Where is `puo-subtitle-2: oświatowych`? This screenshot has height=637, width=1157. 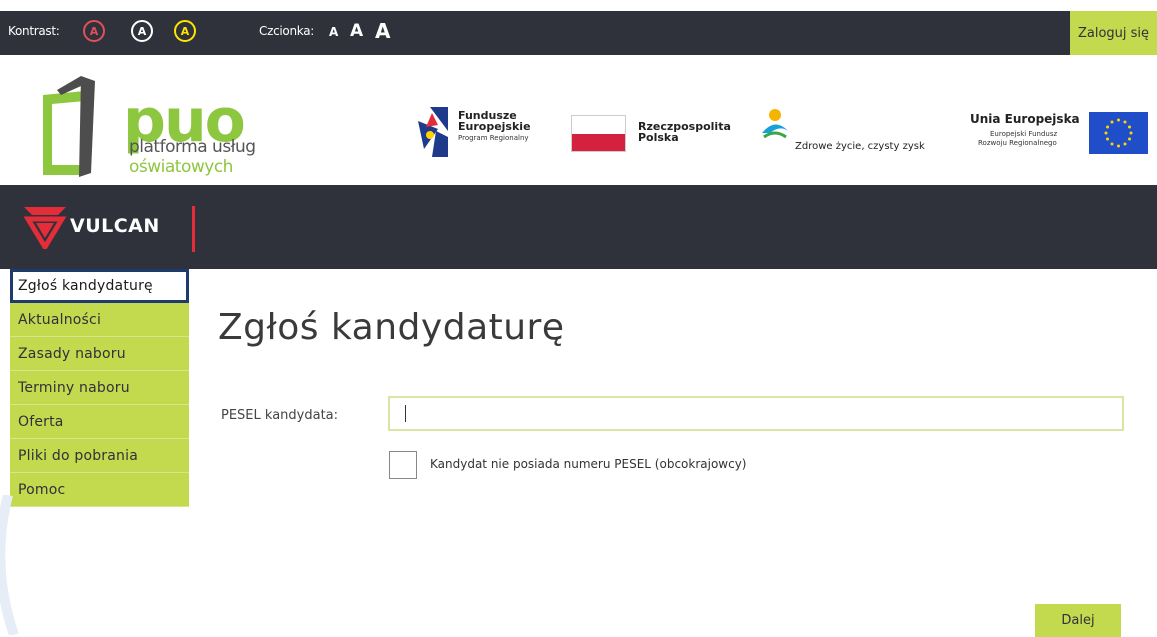 puo-subtitle-2: oświatowych is located at coordinates (181, 167).